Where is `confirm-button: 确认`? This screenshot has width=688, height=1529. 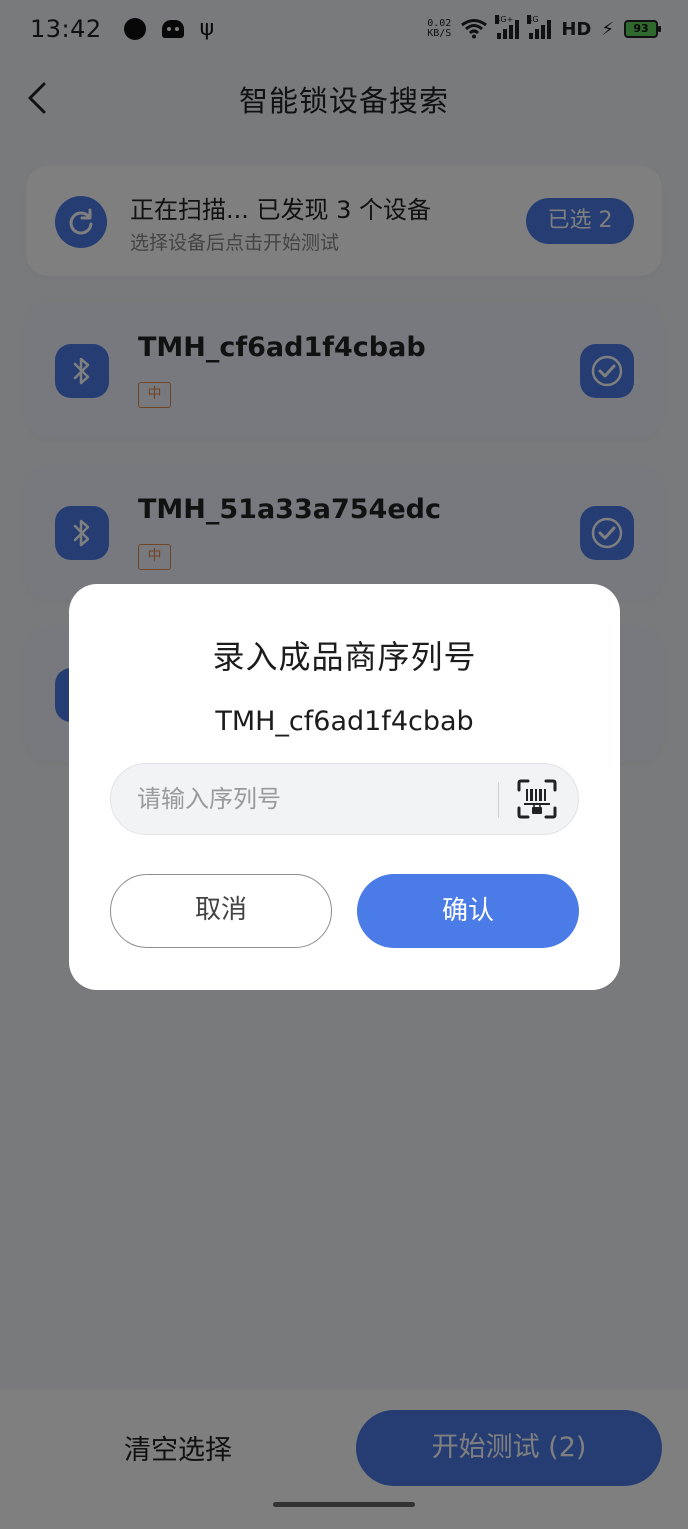
confirm-button: 确认 is located at coordinates (468, 911).